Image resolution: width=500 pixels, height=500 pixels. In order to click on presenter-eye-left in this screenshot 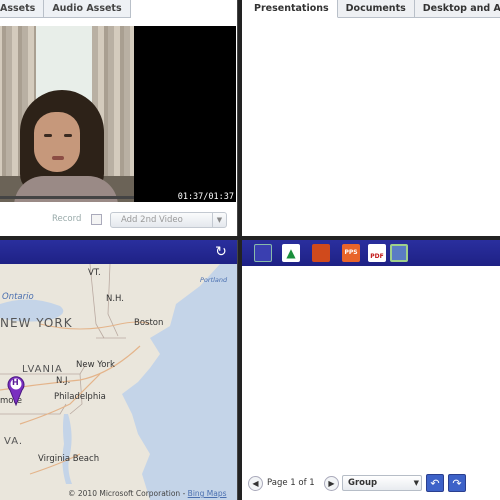, I will do `click(48, 135)`.